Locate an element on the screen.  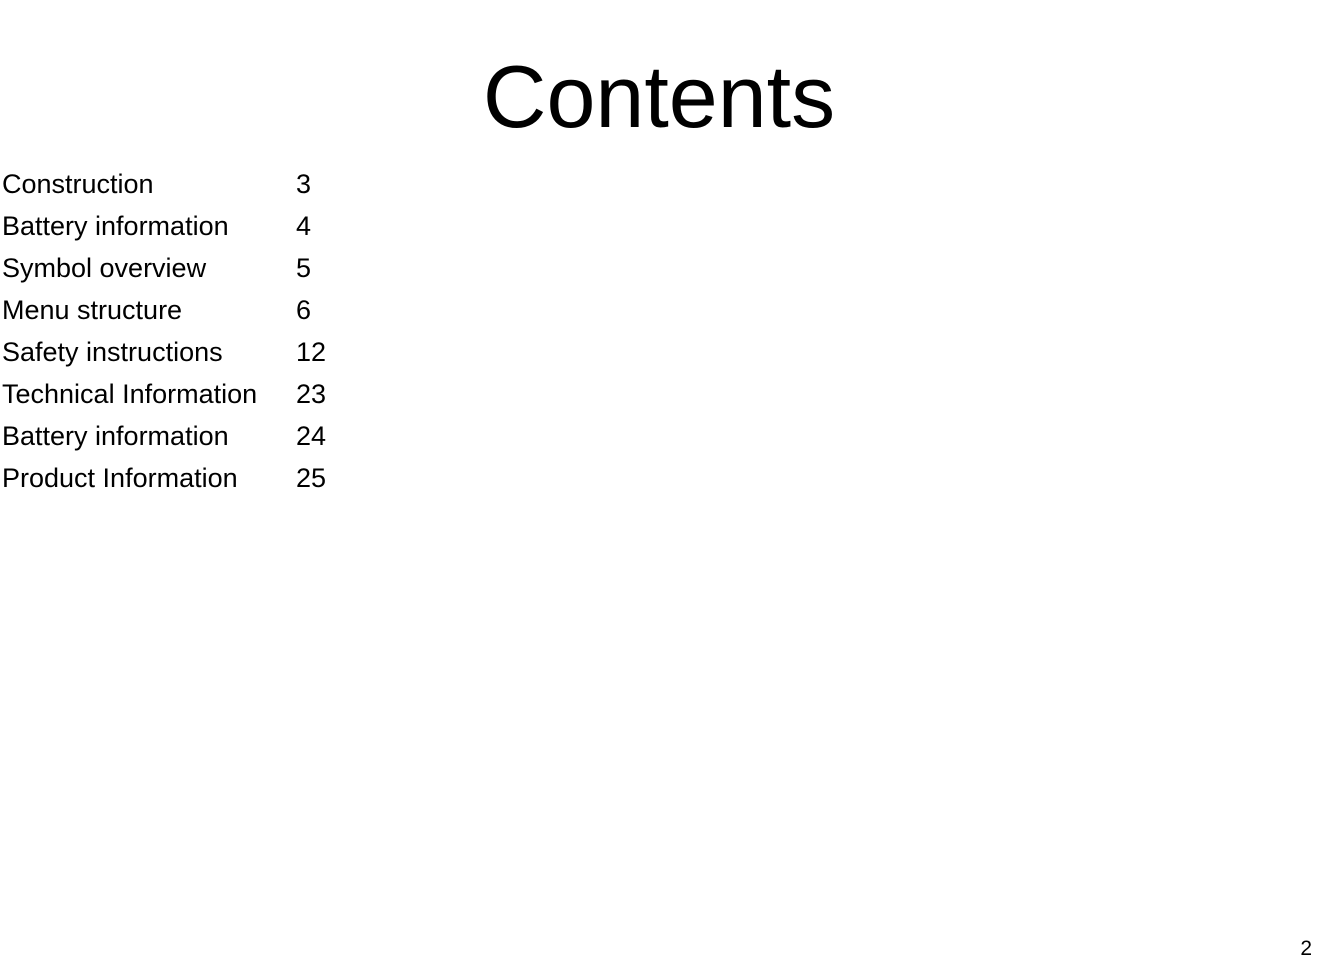
toc-entry-label: Menu structure is located at coordinates (92, 310).